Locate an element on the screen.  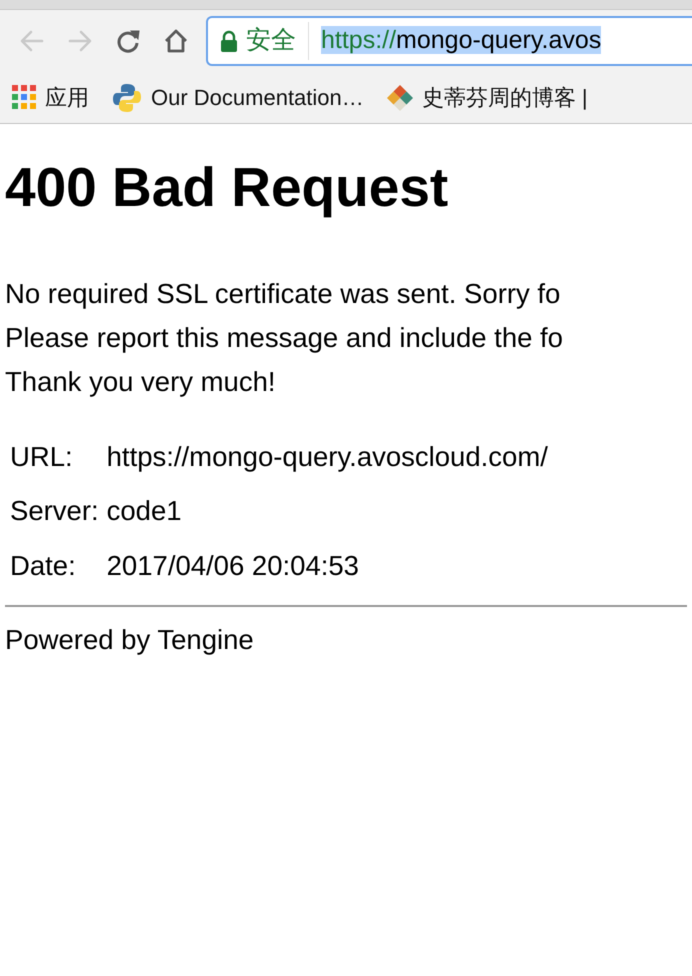
detail-label: Server: is located at coordinates (54, 511).